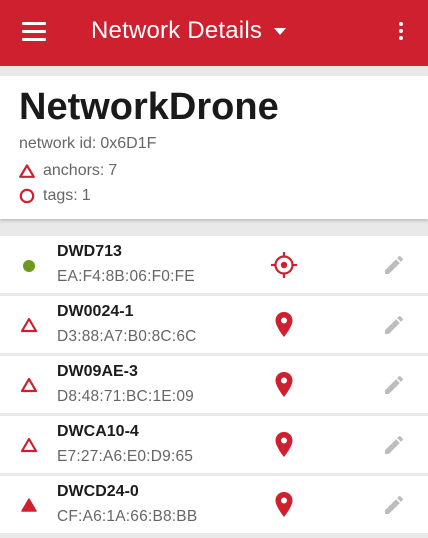 The width and height of the screenshot is (428, 538). I want to click on tags-count: tags: 1, so click(55, 196).